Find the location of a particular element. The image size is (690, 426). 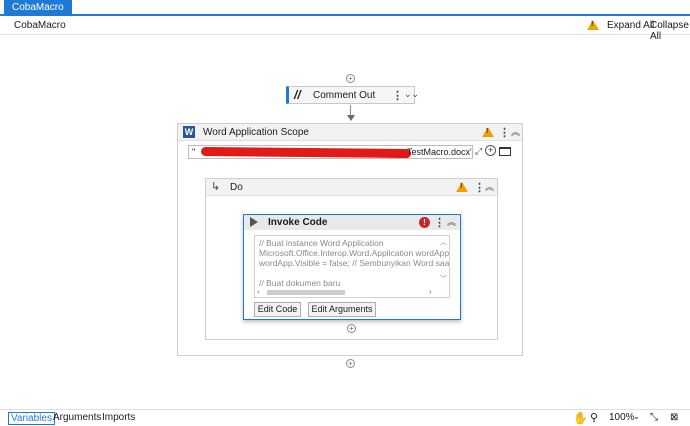

scroll-down-icon: ﹀ is located at coordinates (443, 279).